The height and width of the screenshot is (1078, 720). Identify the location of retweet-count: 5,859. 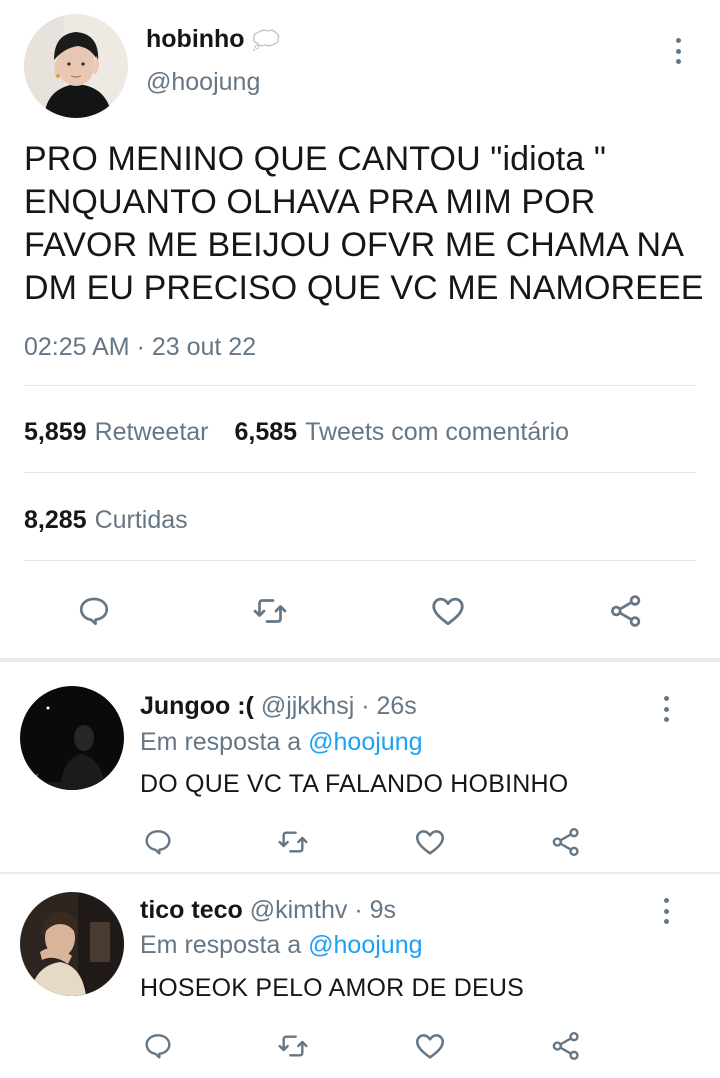
(55, 432).